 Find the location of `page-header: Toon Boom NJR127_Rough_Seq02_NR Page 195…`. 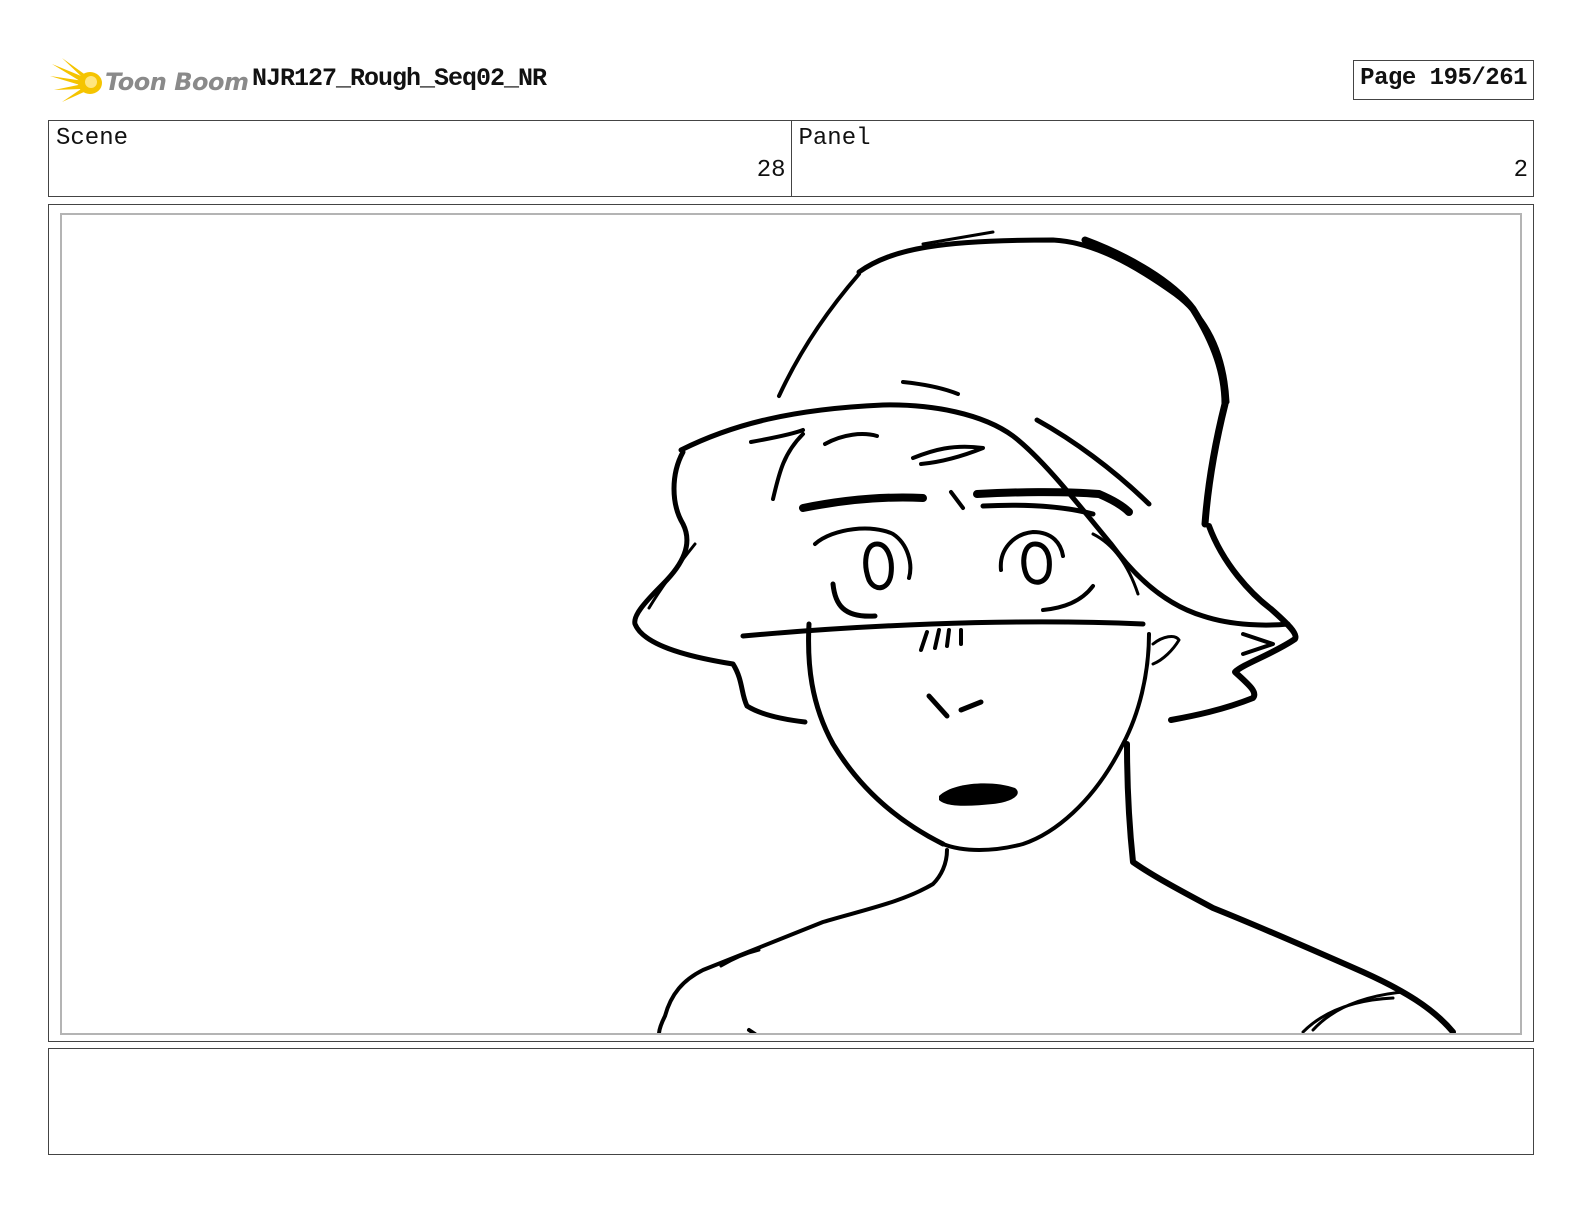

page-header: Toon Boom NJR127_Rough_Seq02_NR Page 195… is located at coordinates (791, 81).